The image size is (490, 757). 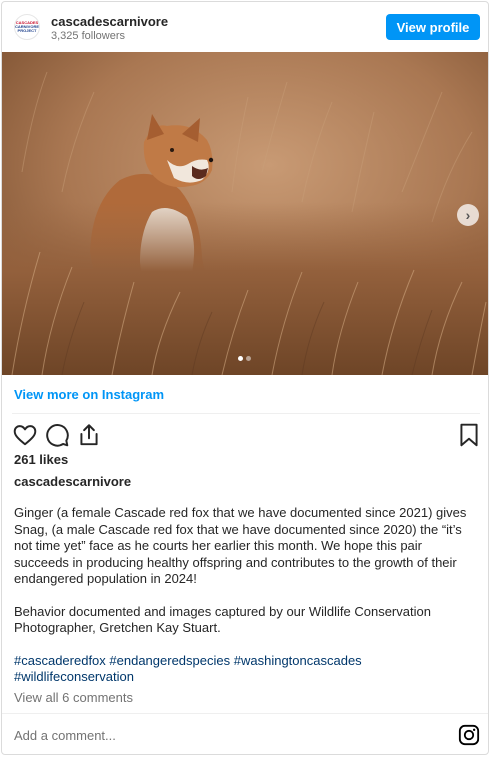 What do you see at coordinates (240, 358) in the screenshot?
I see `carousel-dot-active` at bounding box center [240, 358].